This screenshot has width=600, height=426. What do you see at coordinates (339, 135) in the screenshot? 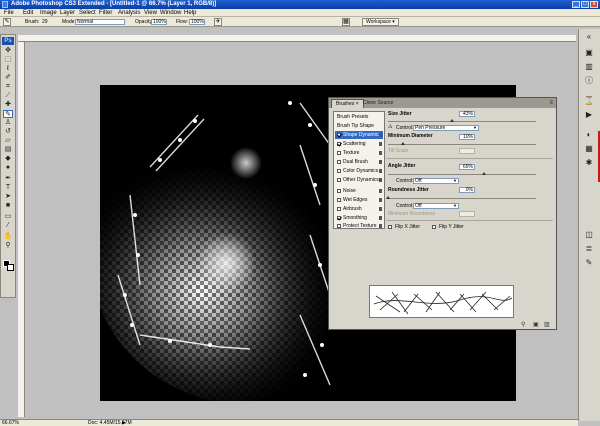
I see `shape-dynamics-checkbox` at bounding box center [339, 135].